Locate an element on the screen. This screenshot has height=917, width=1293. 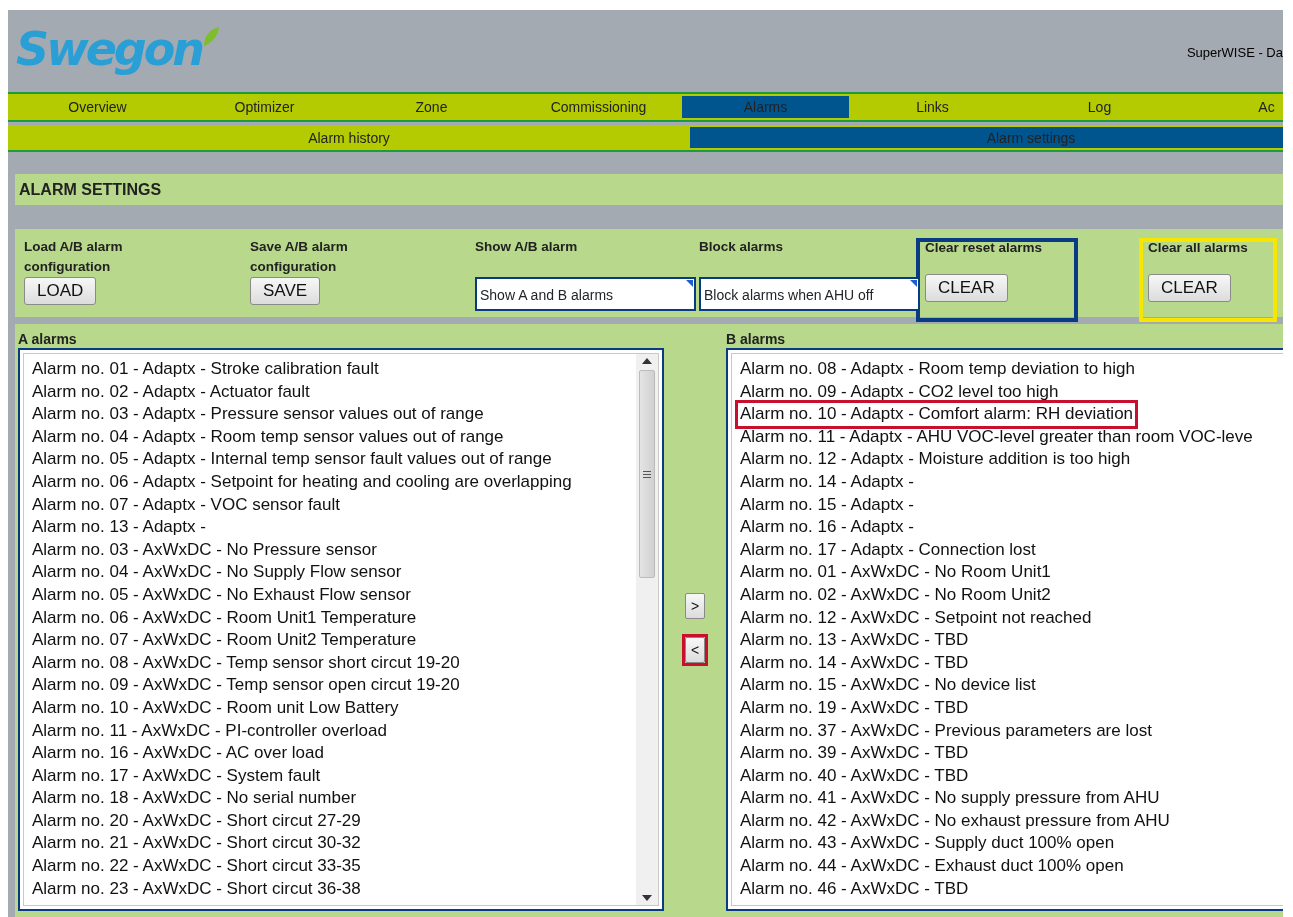
list-item: Alarm no. 15 - Adaptx - is located at coordinates (827, 505).